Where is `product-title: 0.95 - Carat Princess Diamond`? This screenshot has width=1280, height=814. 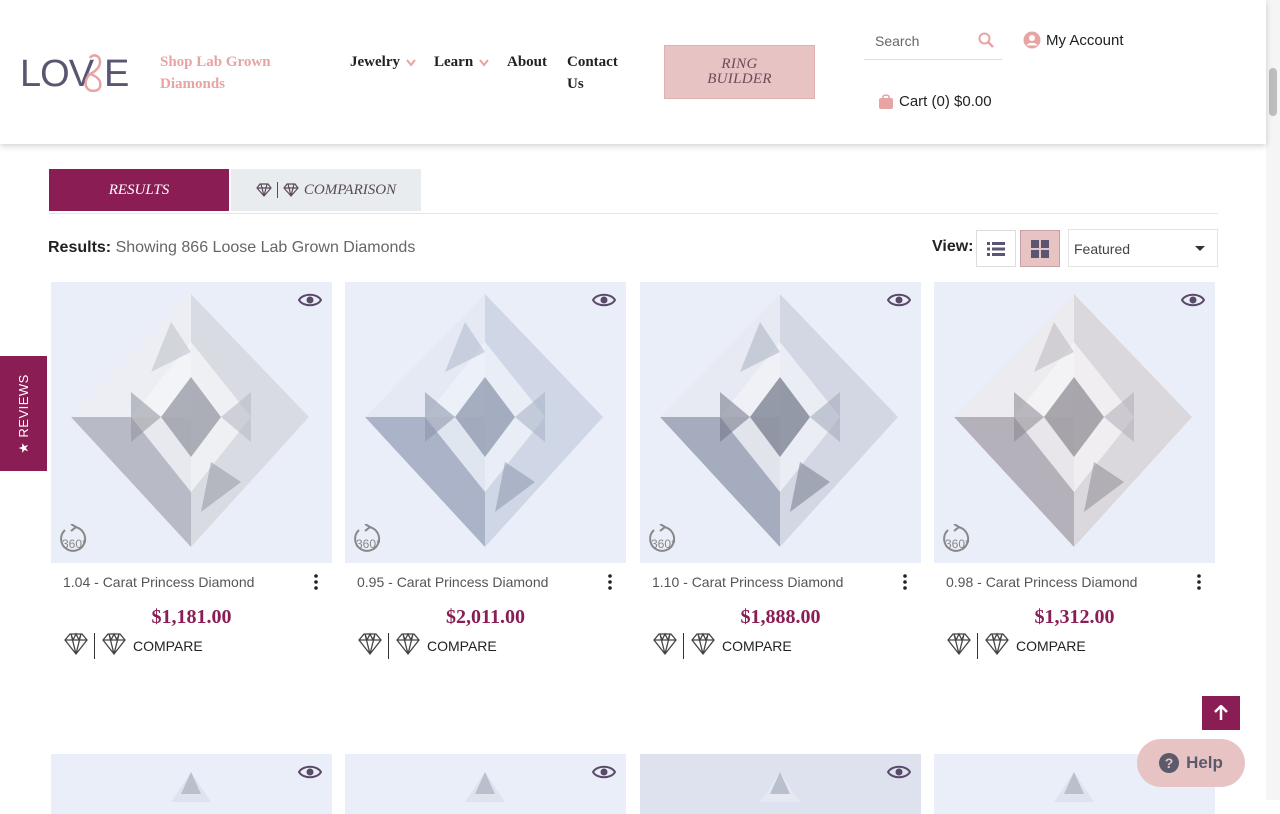
product-title: 0.95 - Carat Princess Diamond is located at coordinates (452, 582).